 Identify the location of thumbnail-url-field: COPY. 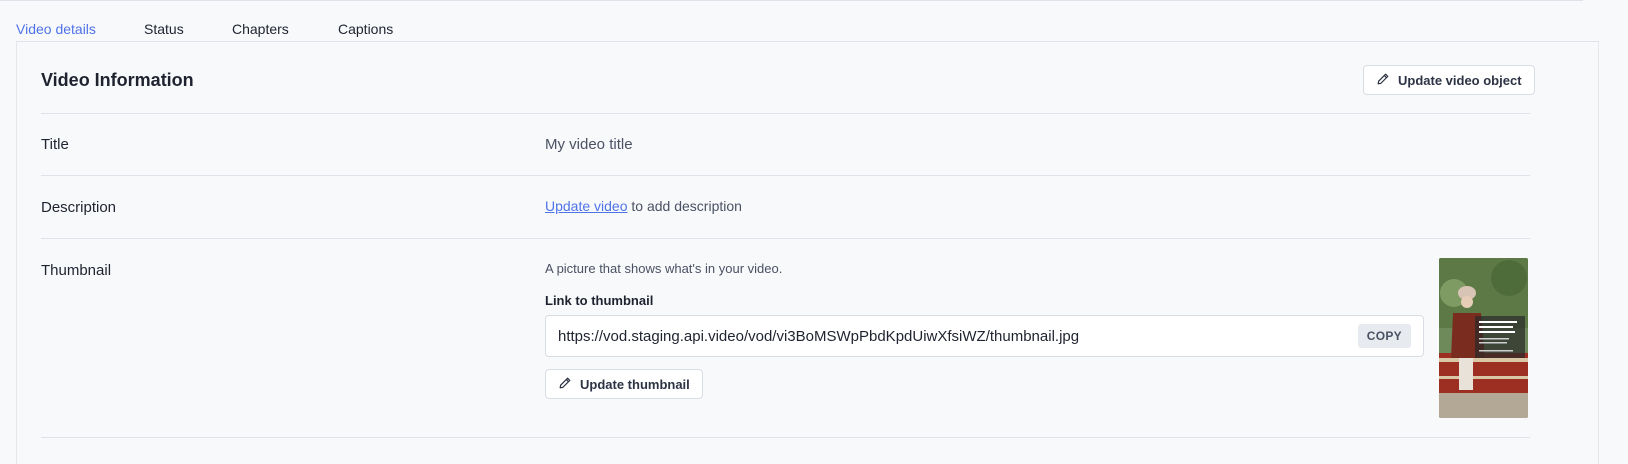
(984, 336).